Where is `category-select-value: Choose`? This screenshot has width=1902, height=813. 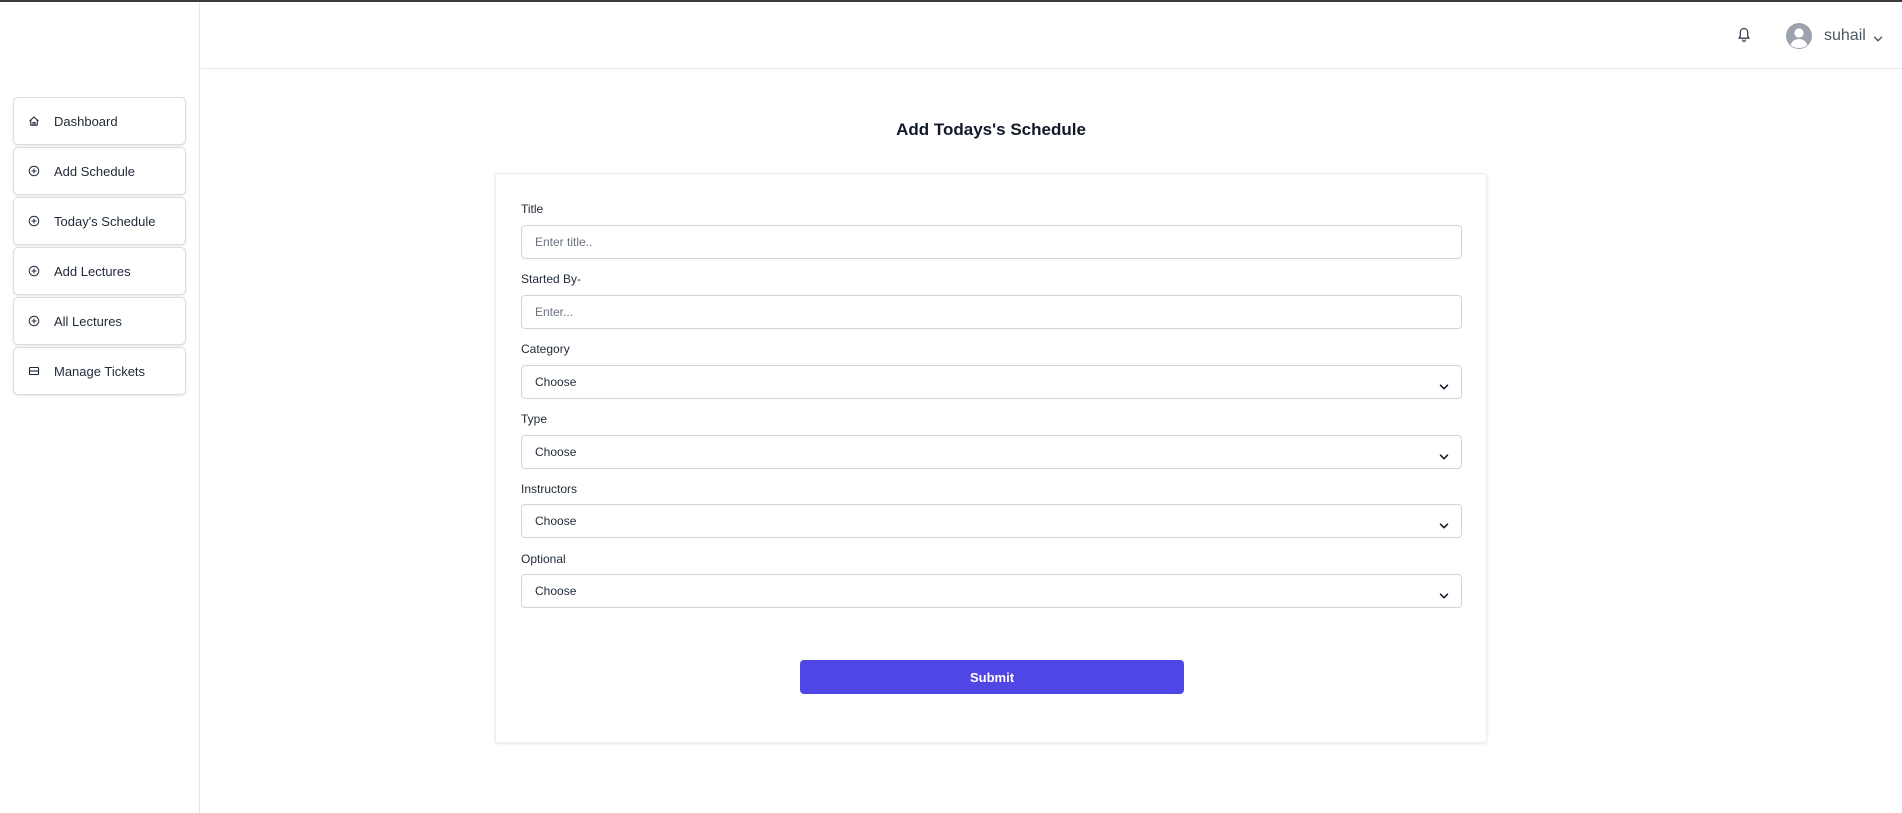
category-select-value: Choose is located at coordinates (556, 382).